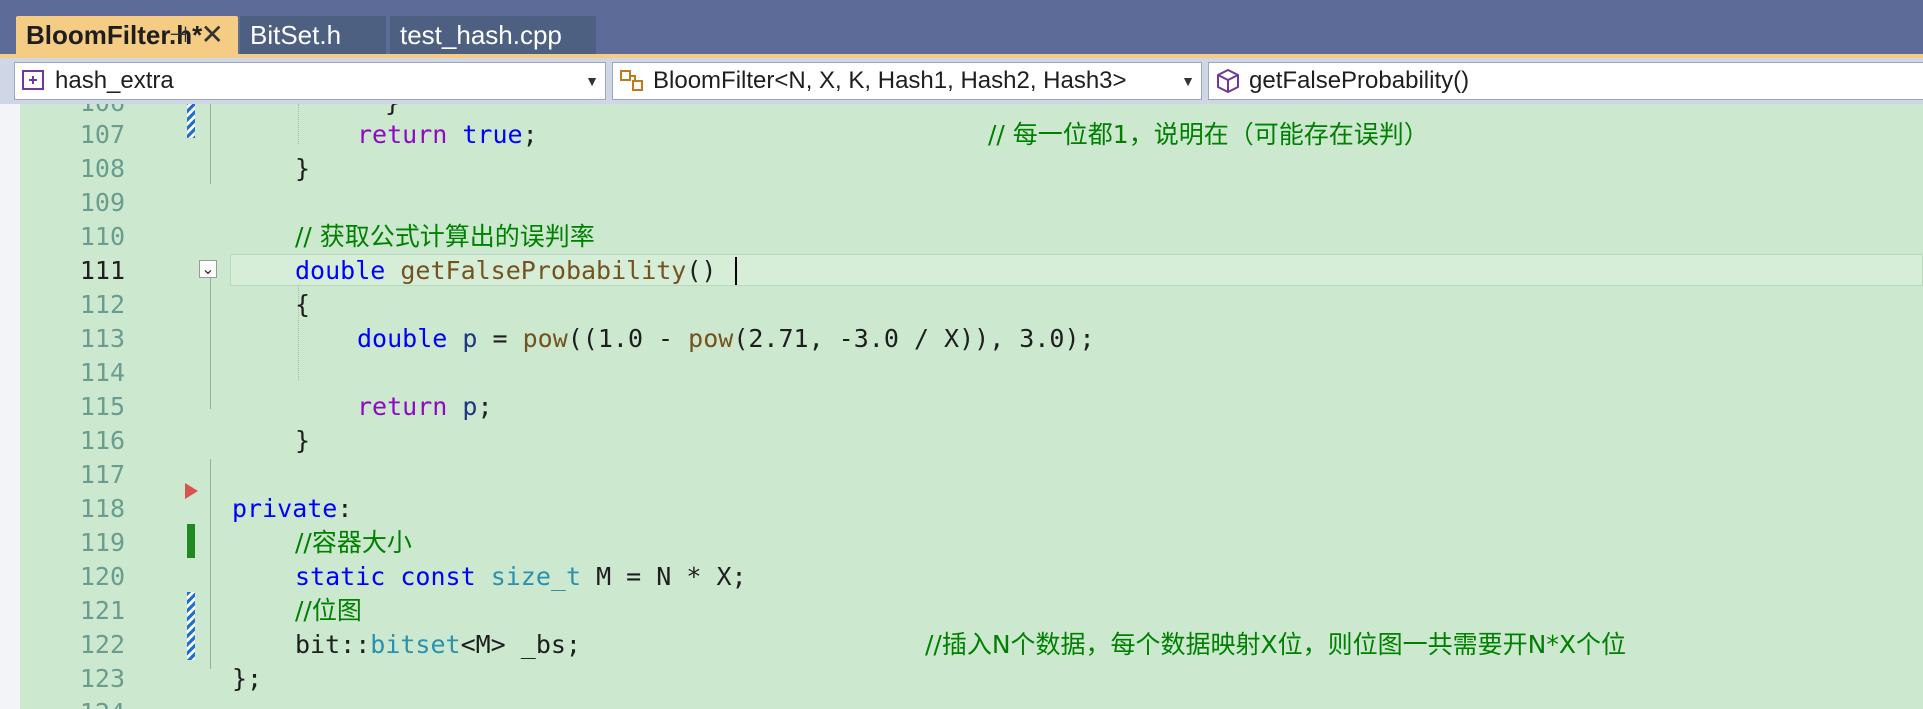  Describe the element at coordinates (445, 236) in the screenshot. I see `code-comment: // 获取公式计算出的误判率` at that location.